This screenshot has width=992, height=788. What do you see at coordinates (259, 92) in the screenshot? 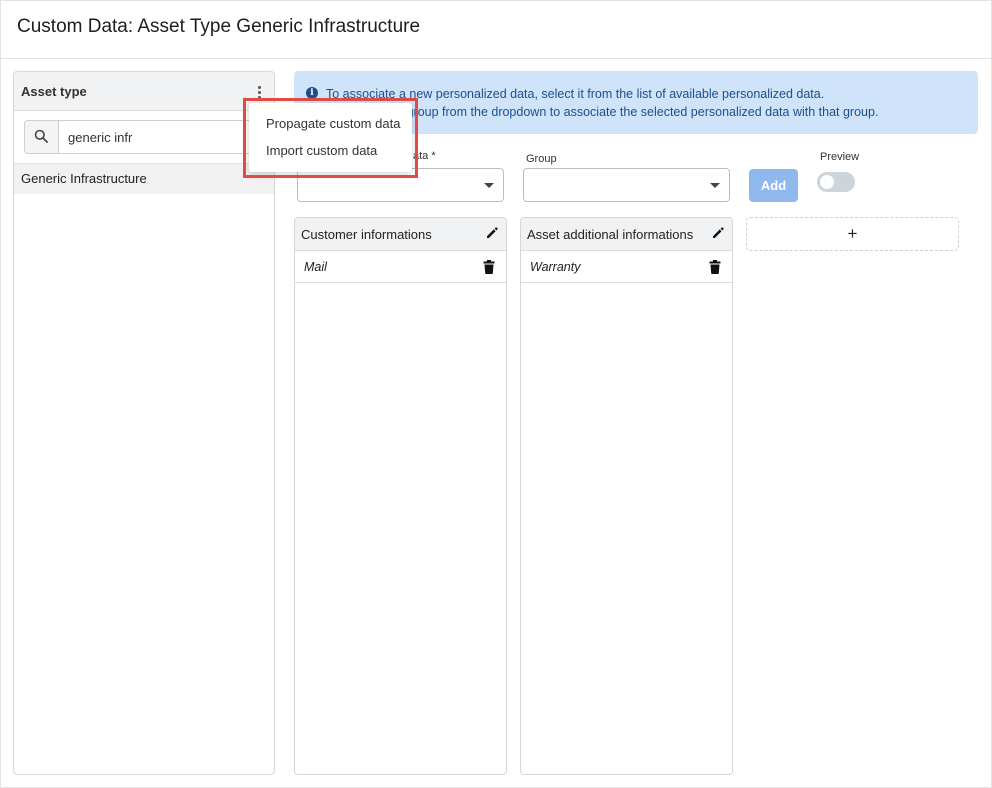
I see `more-options-icon` at bounding box center [259, 92].